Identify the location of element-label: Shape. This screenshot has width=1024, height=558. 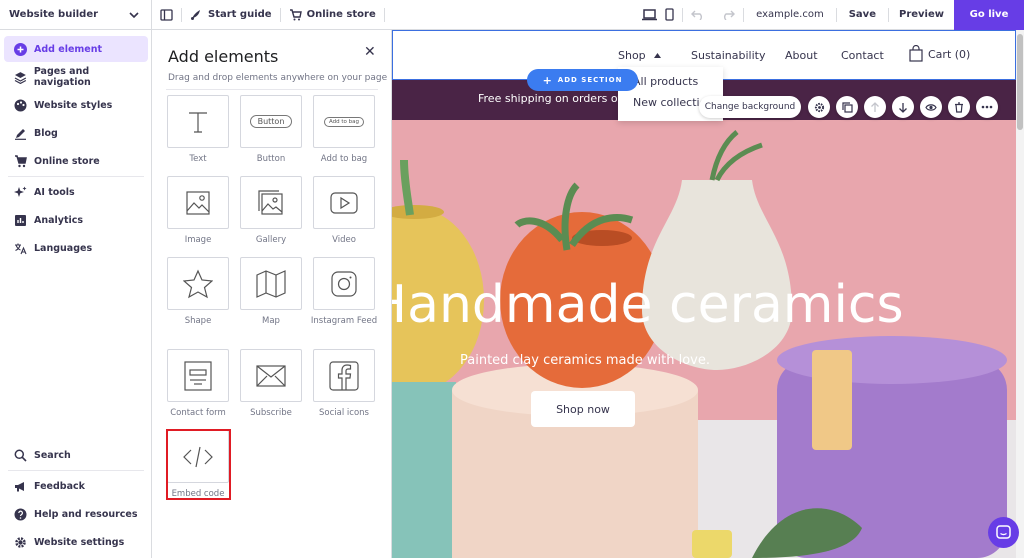
(198, 321).